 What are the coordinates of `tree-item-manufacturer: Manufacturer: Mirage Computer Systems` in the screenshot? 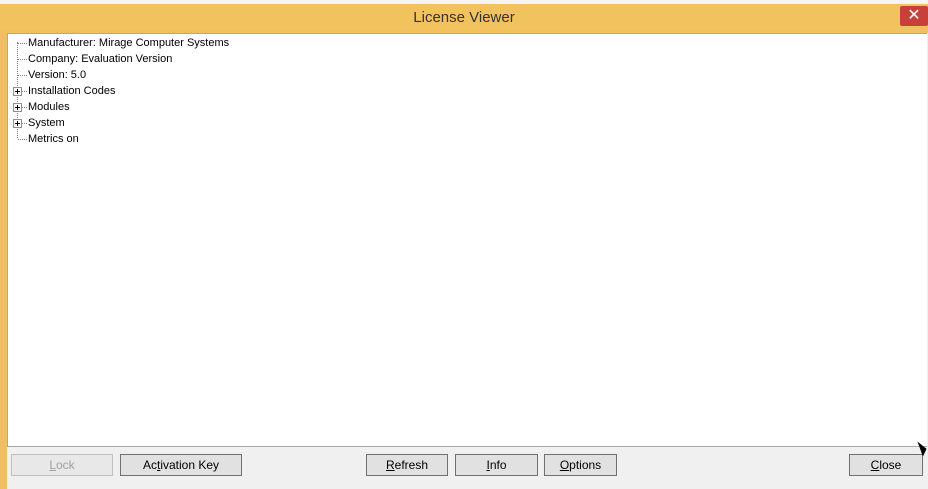 It's located at (128, 43).